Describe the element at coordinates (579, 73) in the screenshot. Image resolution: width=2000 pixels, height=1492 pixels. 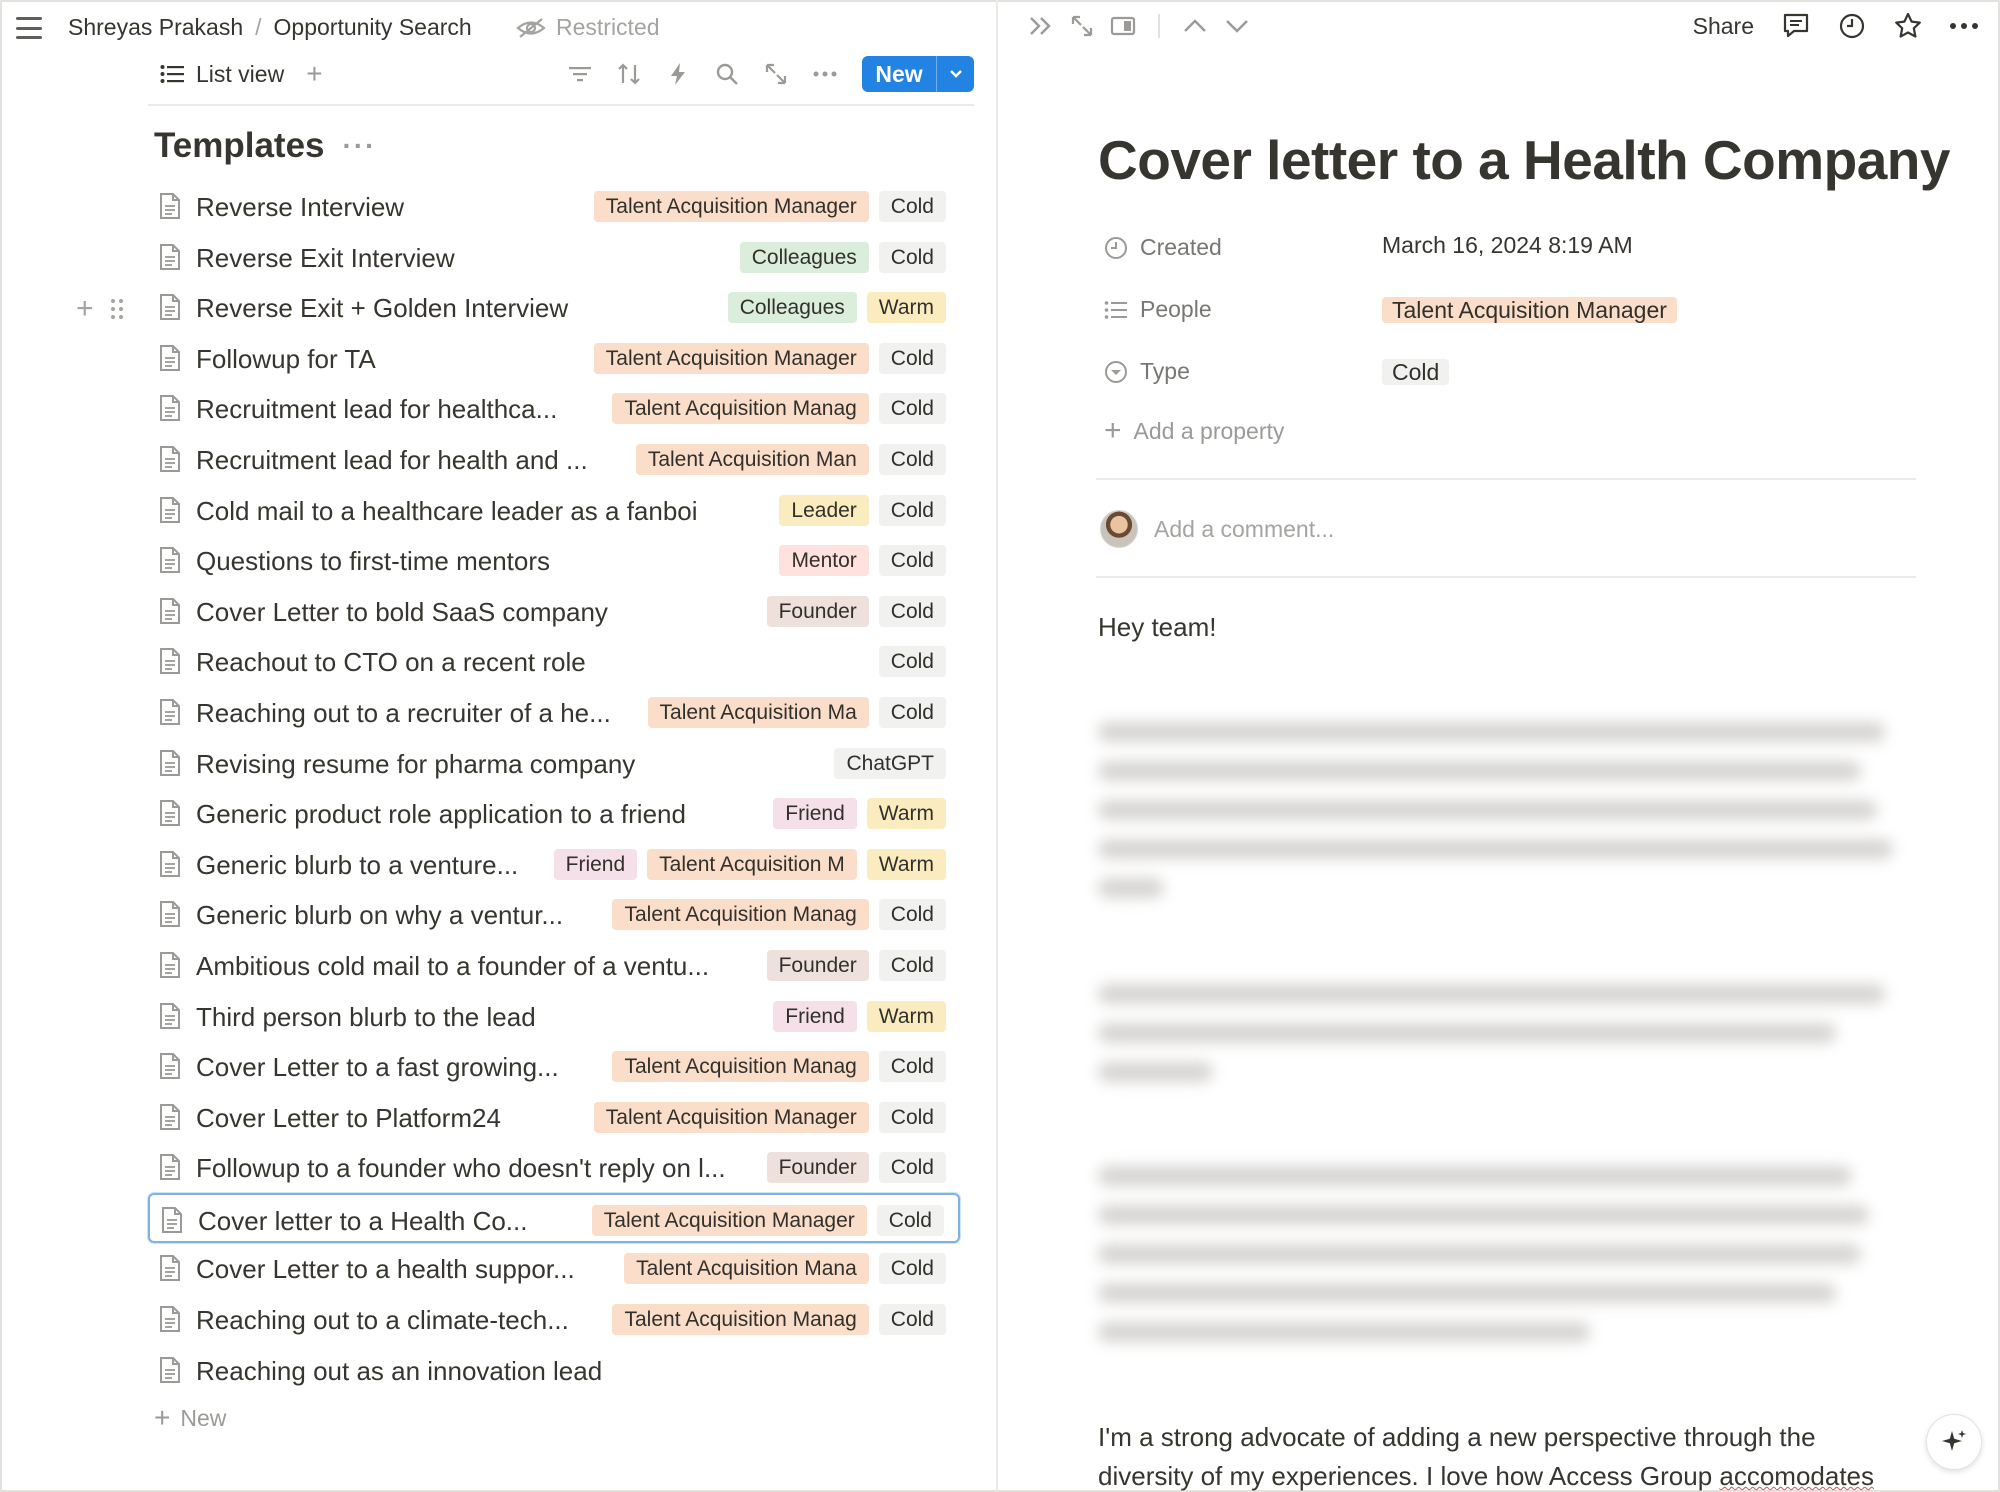
I see `filter-icon` at that location.